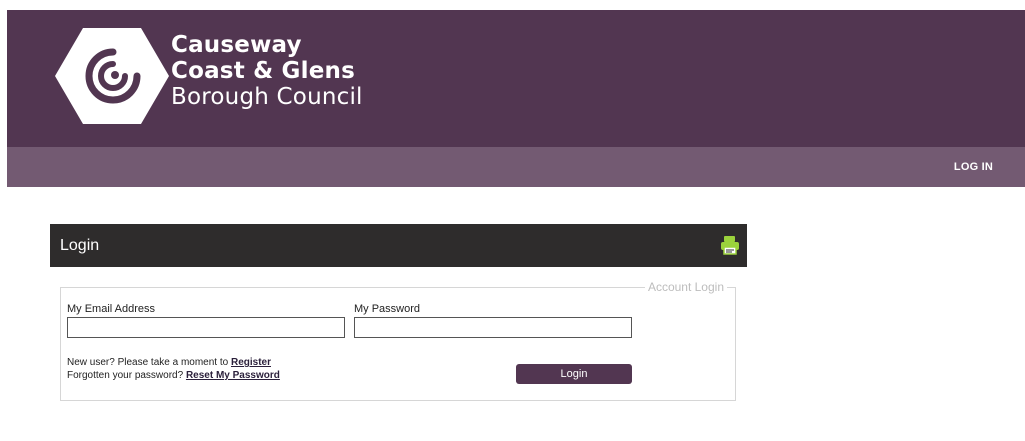 This screenshot has width=1025, height=441. I want to click on panel-header: Login, so click(398, 245).